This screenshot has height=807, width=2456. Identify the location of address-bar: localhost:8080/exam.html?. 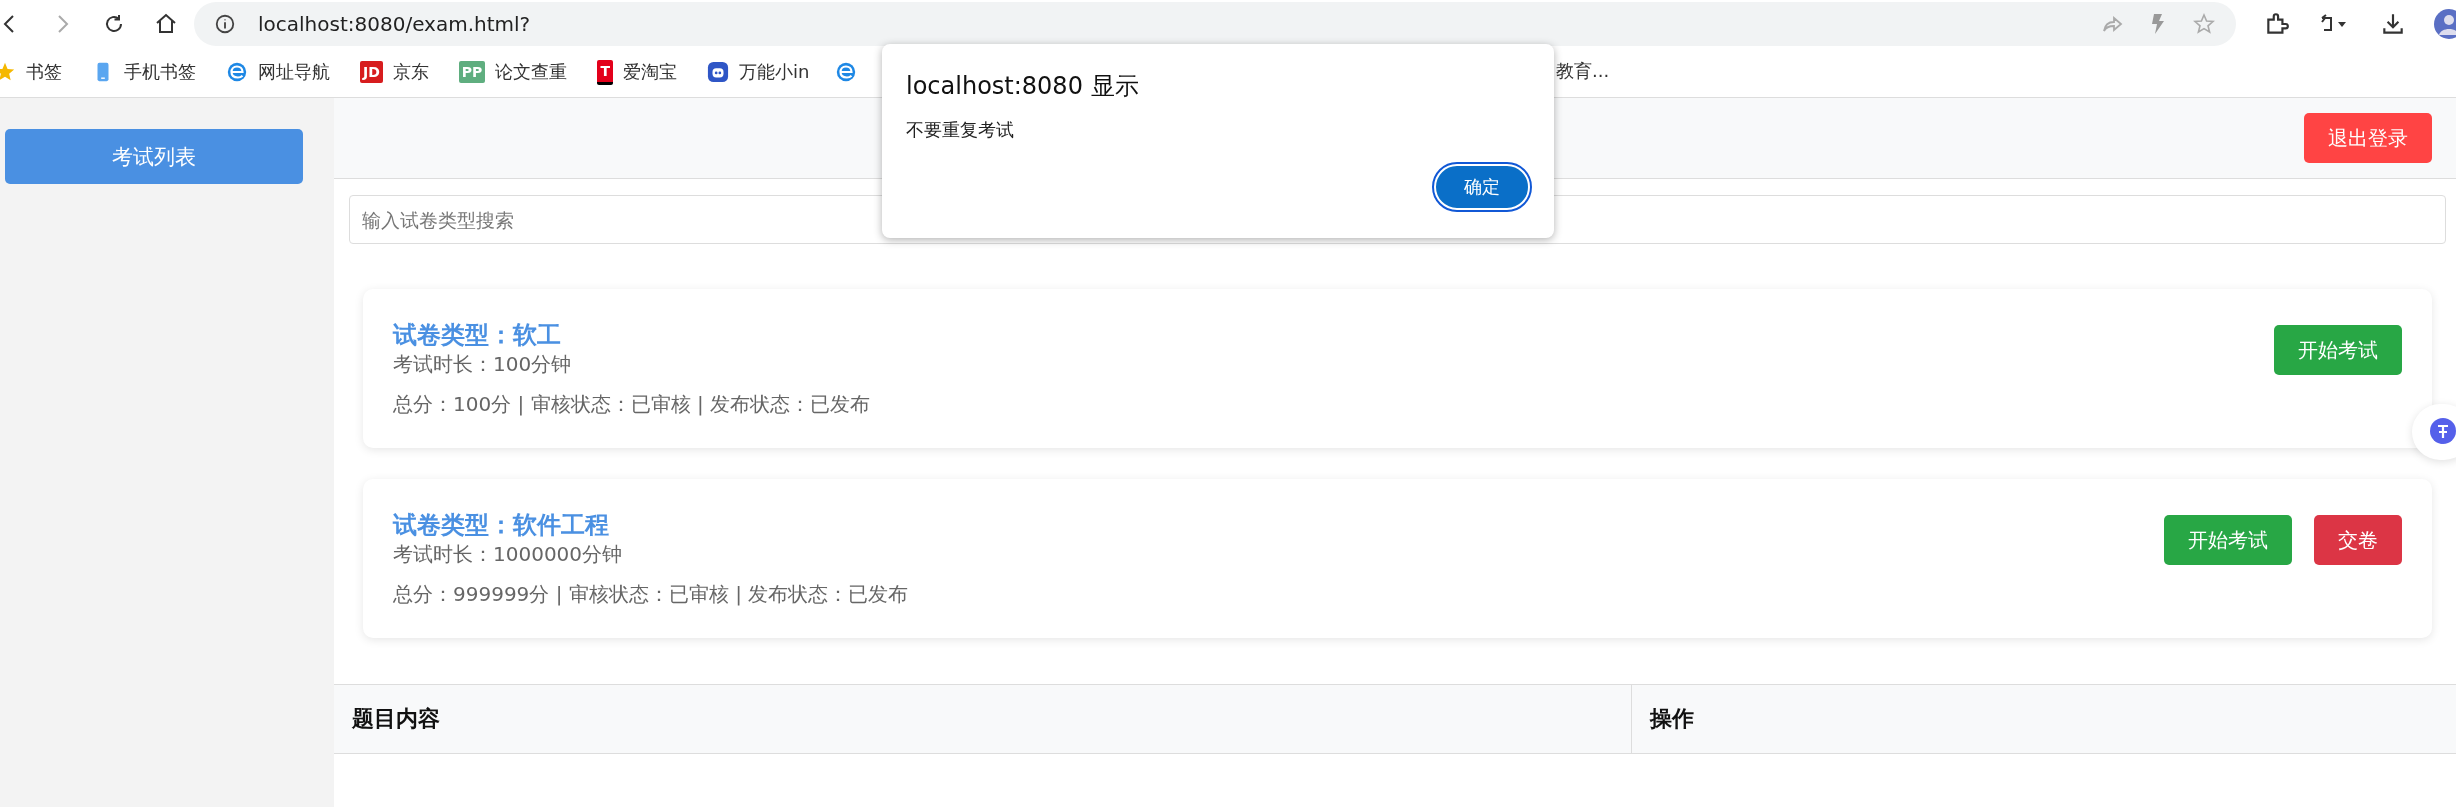
(1215, 23).